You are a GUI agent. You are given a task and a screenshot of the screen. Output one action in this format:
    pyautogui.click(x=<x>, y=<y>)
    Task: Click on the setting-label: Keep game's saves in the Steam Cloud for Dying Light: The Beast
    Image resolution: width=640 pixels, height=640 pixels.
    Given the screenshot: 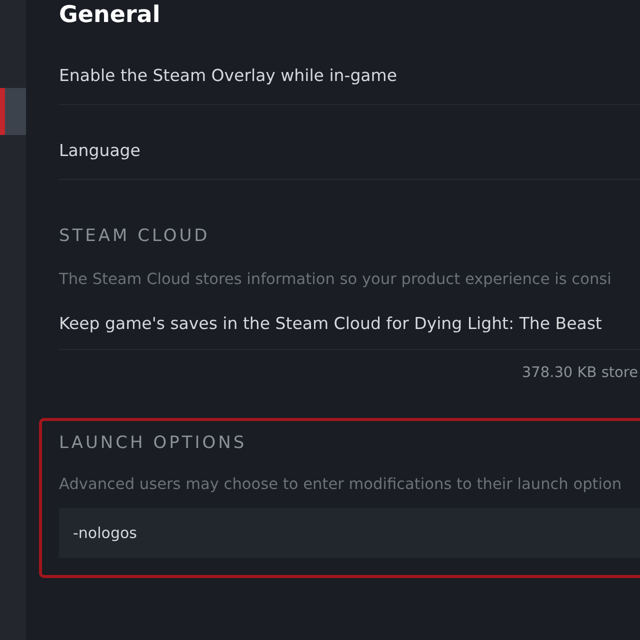 What is the action you would take?
    pyautogui.click(x=330, y=324)
    